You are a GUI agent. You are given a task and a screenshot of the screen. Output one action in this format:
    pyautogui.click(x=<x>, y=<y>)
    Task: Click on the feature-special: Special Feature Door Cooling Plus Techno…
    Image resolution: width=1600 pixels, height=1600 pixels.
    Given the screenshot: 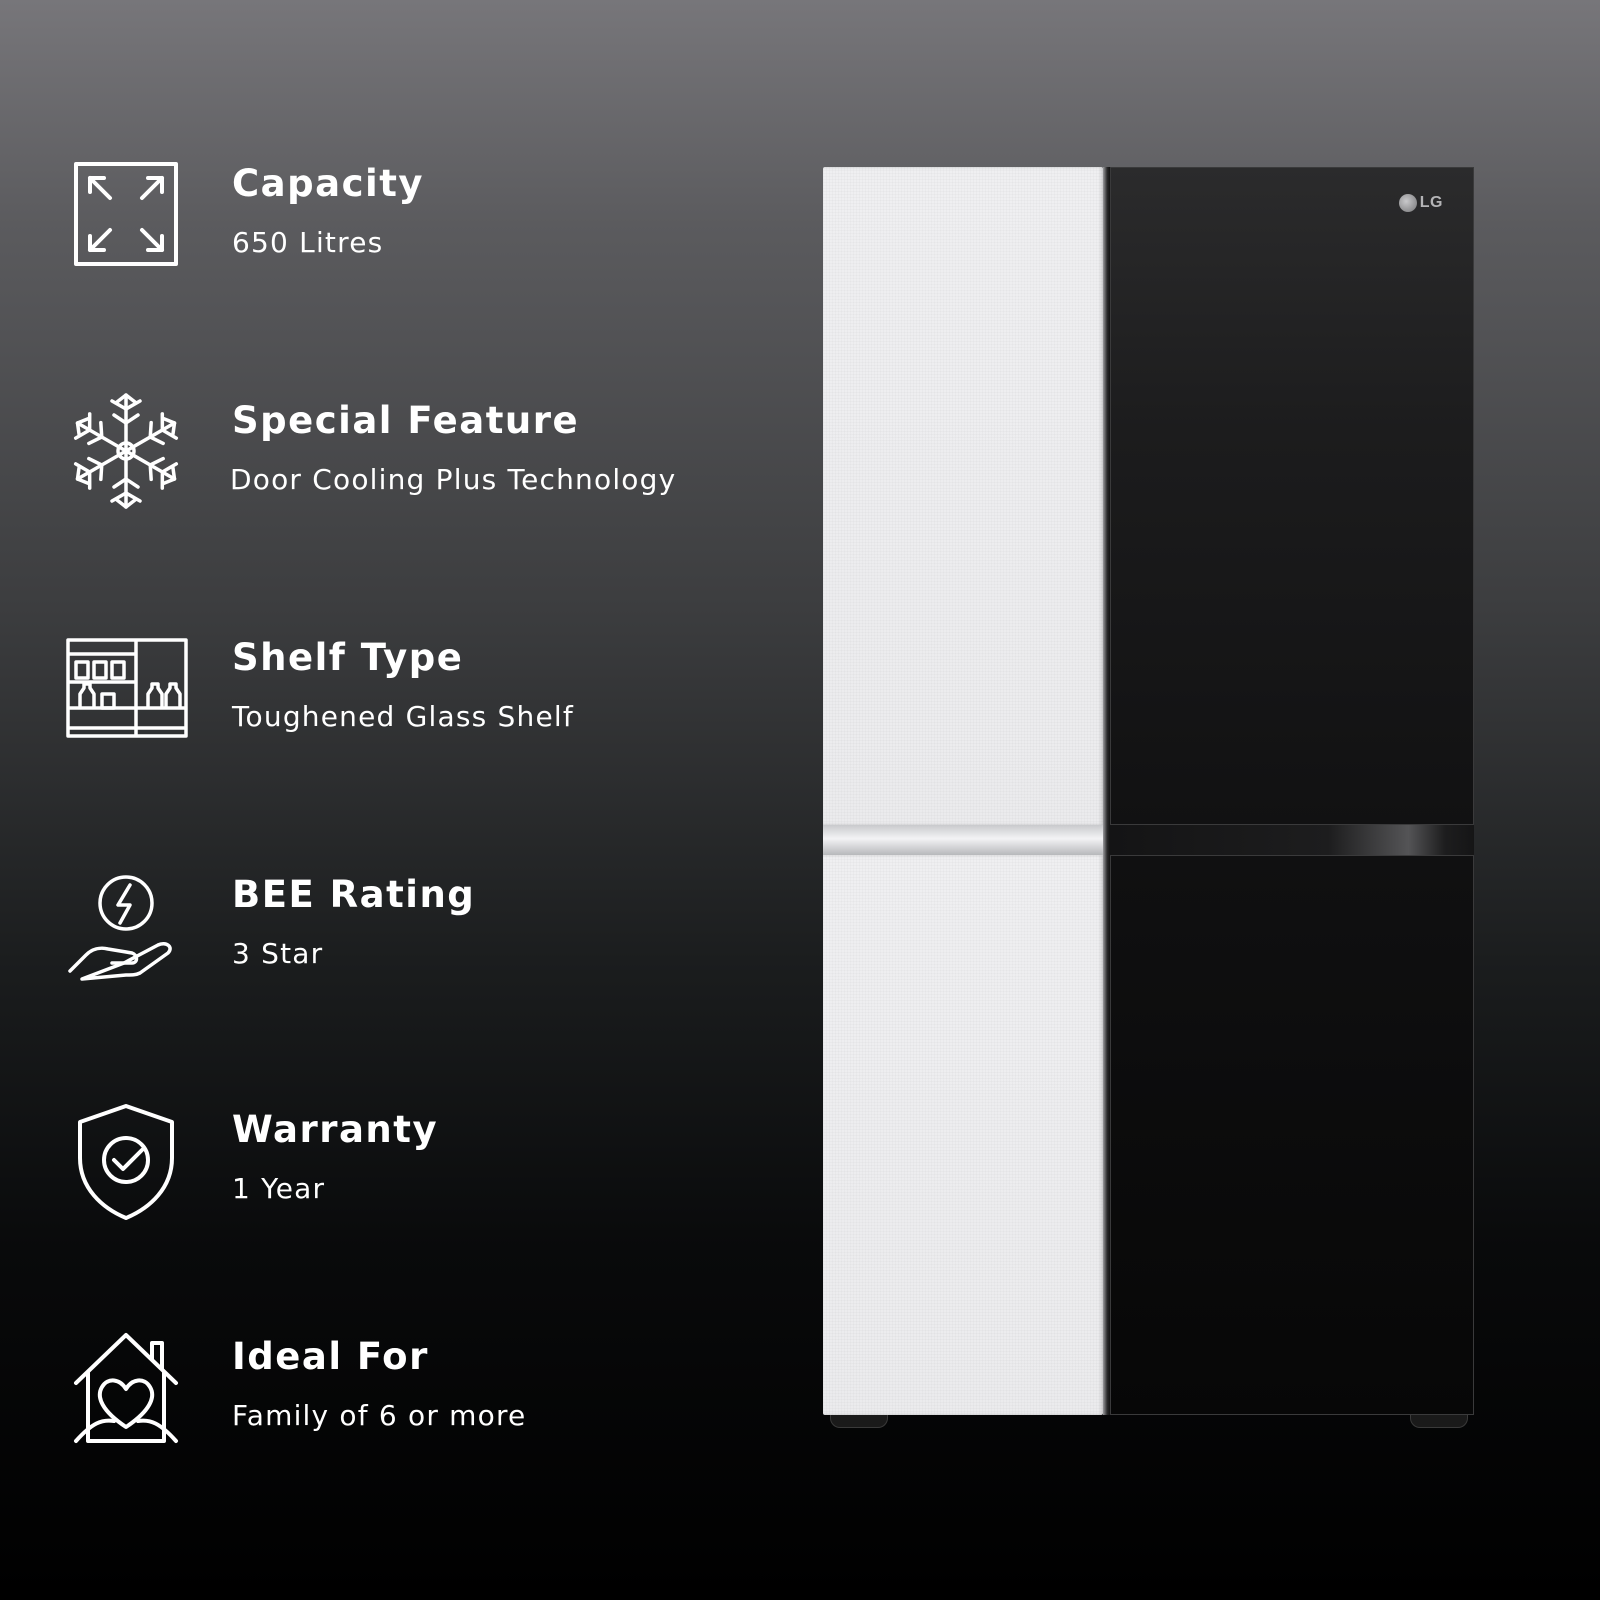 What is the action you would take?
    pyautogui.click(x=380, y=462)
    